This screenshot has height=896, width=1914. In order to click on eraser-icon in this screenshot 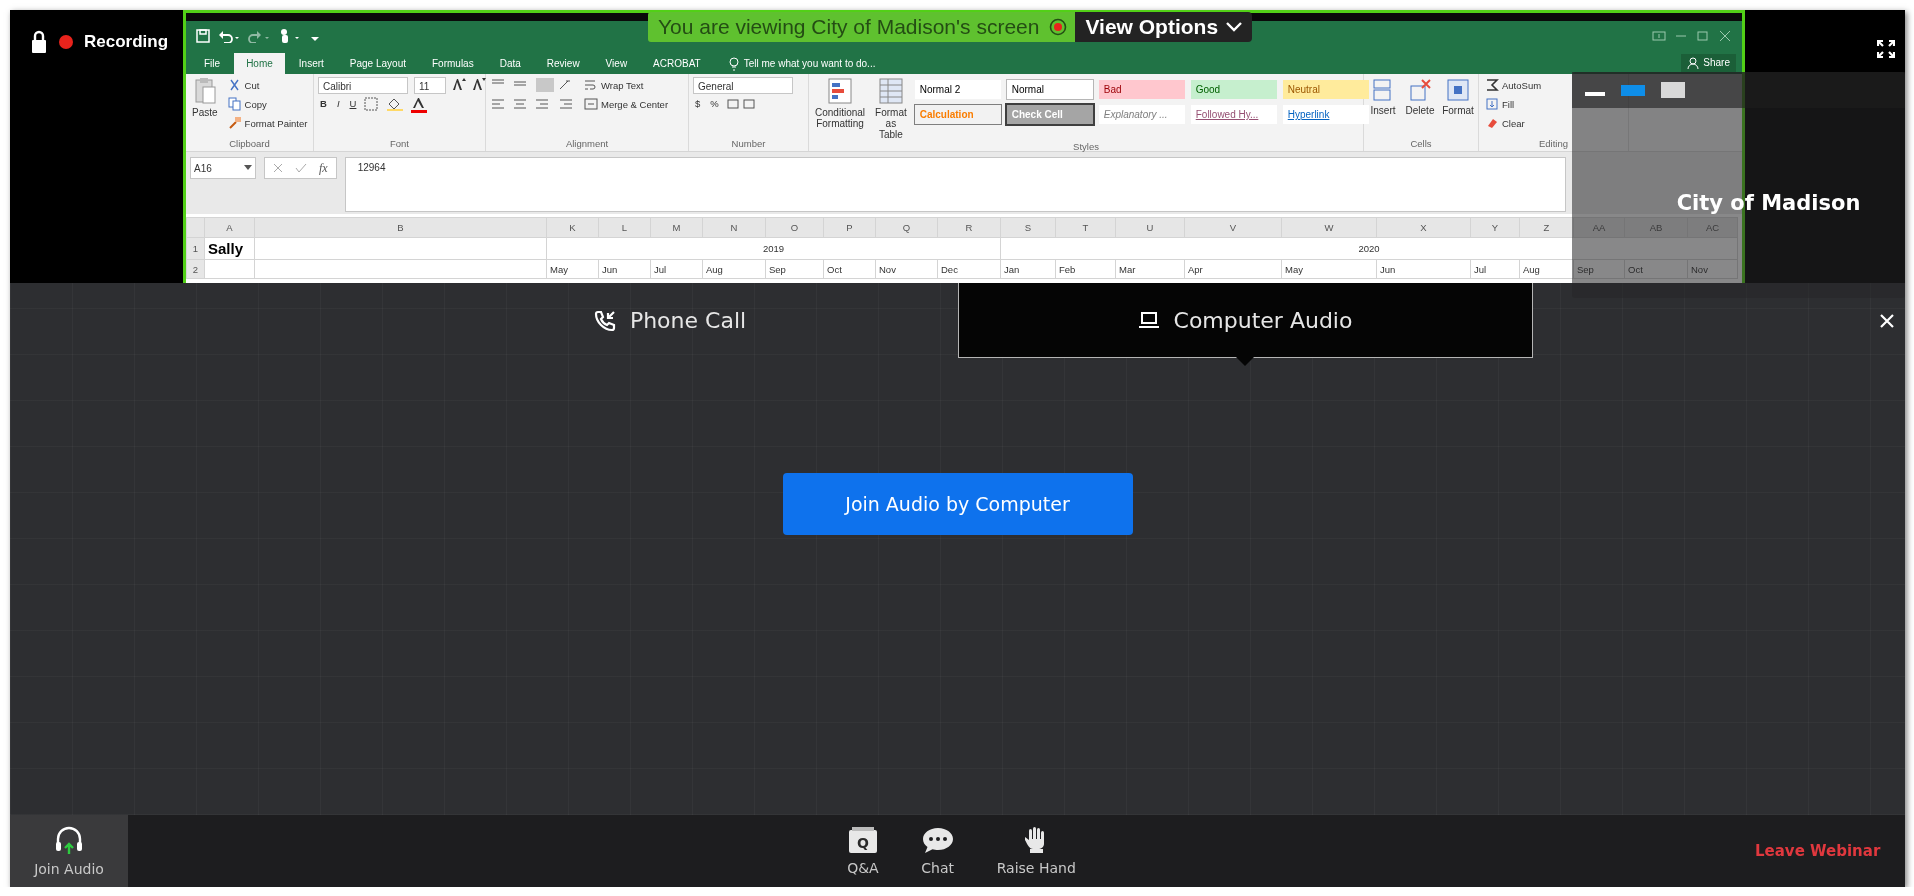, I will do `click(1492, 123)`.